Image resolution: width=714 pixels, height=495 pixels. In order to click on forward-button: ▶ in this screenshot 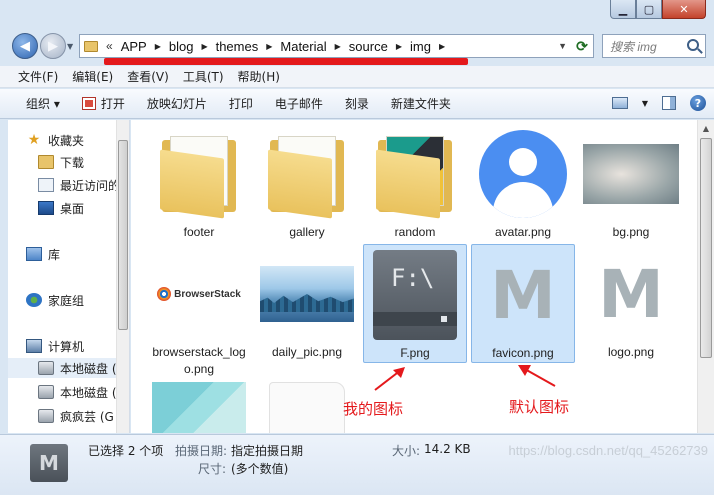, I will do `click(53, 46)`.